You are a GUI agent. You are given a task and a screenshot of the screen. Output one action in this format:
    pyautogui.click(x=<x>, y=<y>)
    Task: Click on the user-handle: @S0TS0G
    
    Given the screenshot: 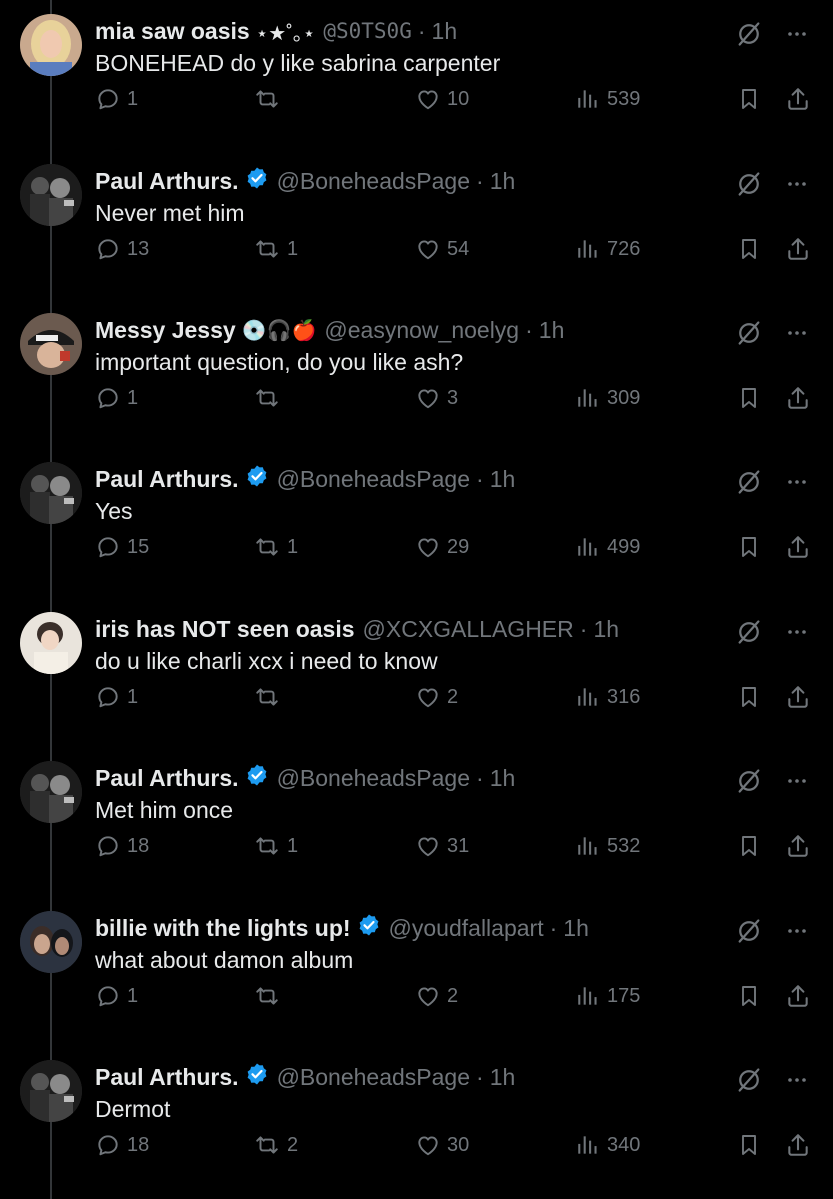 What is the action you would take?
    pyautogui.click(x=367, y=31)
    